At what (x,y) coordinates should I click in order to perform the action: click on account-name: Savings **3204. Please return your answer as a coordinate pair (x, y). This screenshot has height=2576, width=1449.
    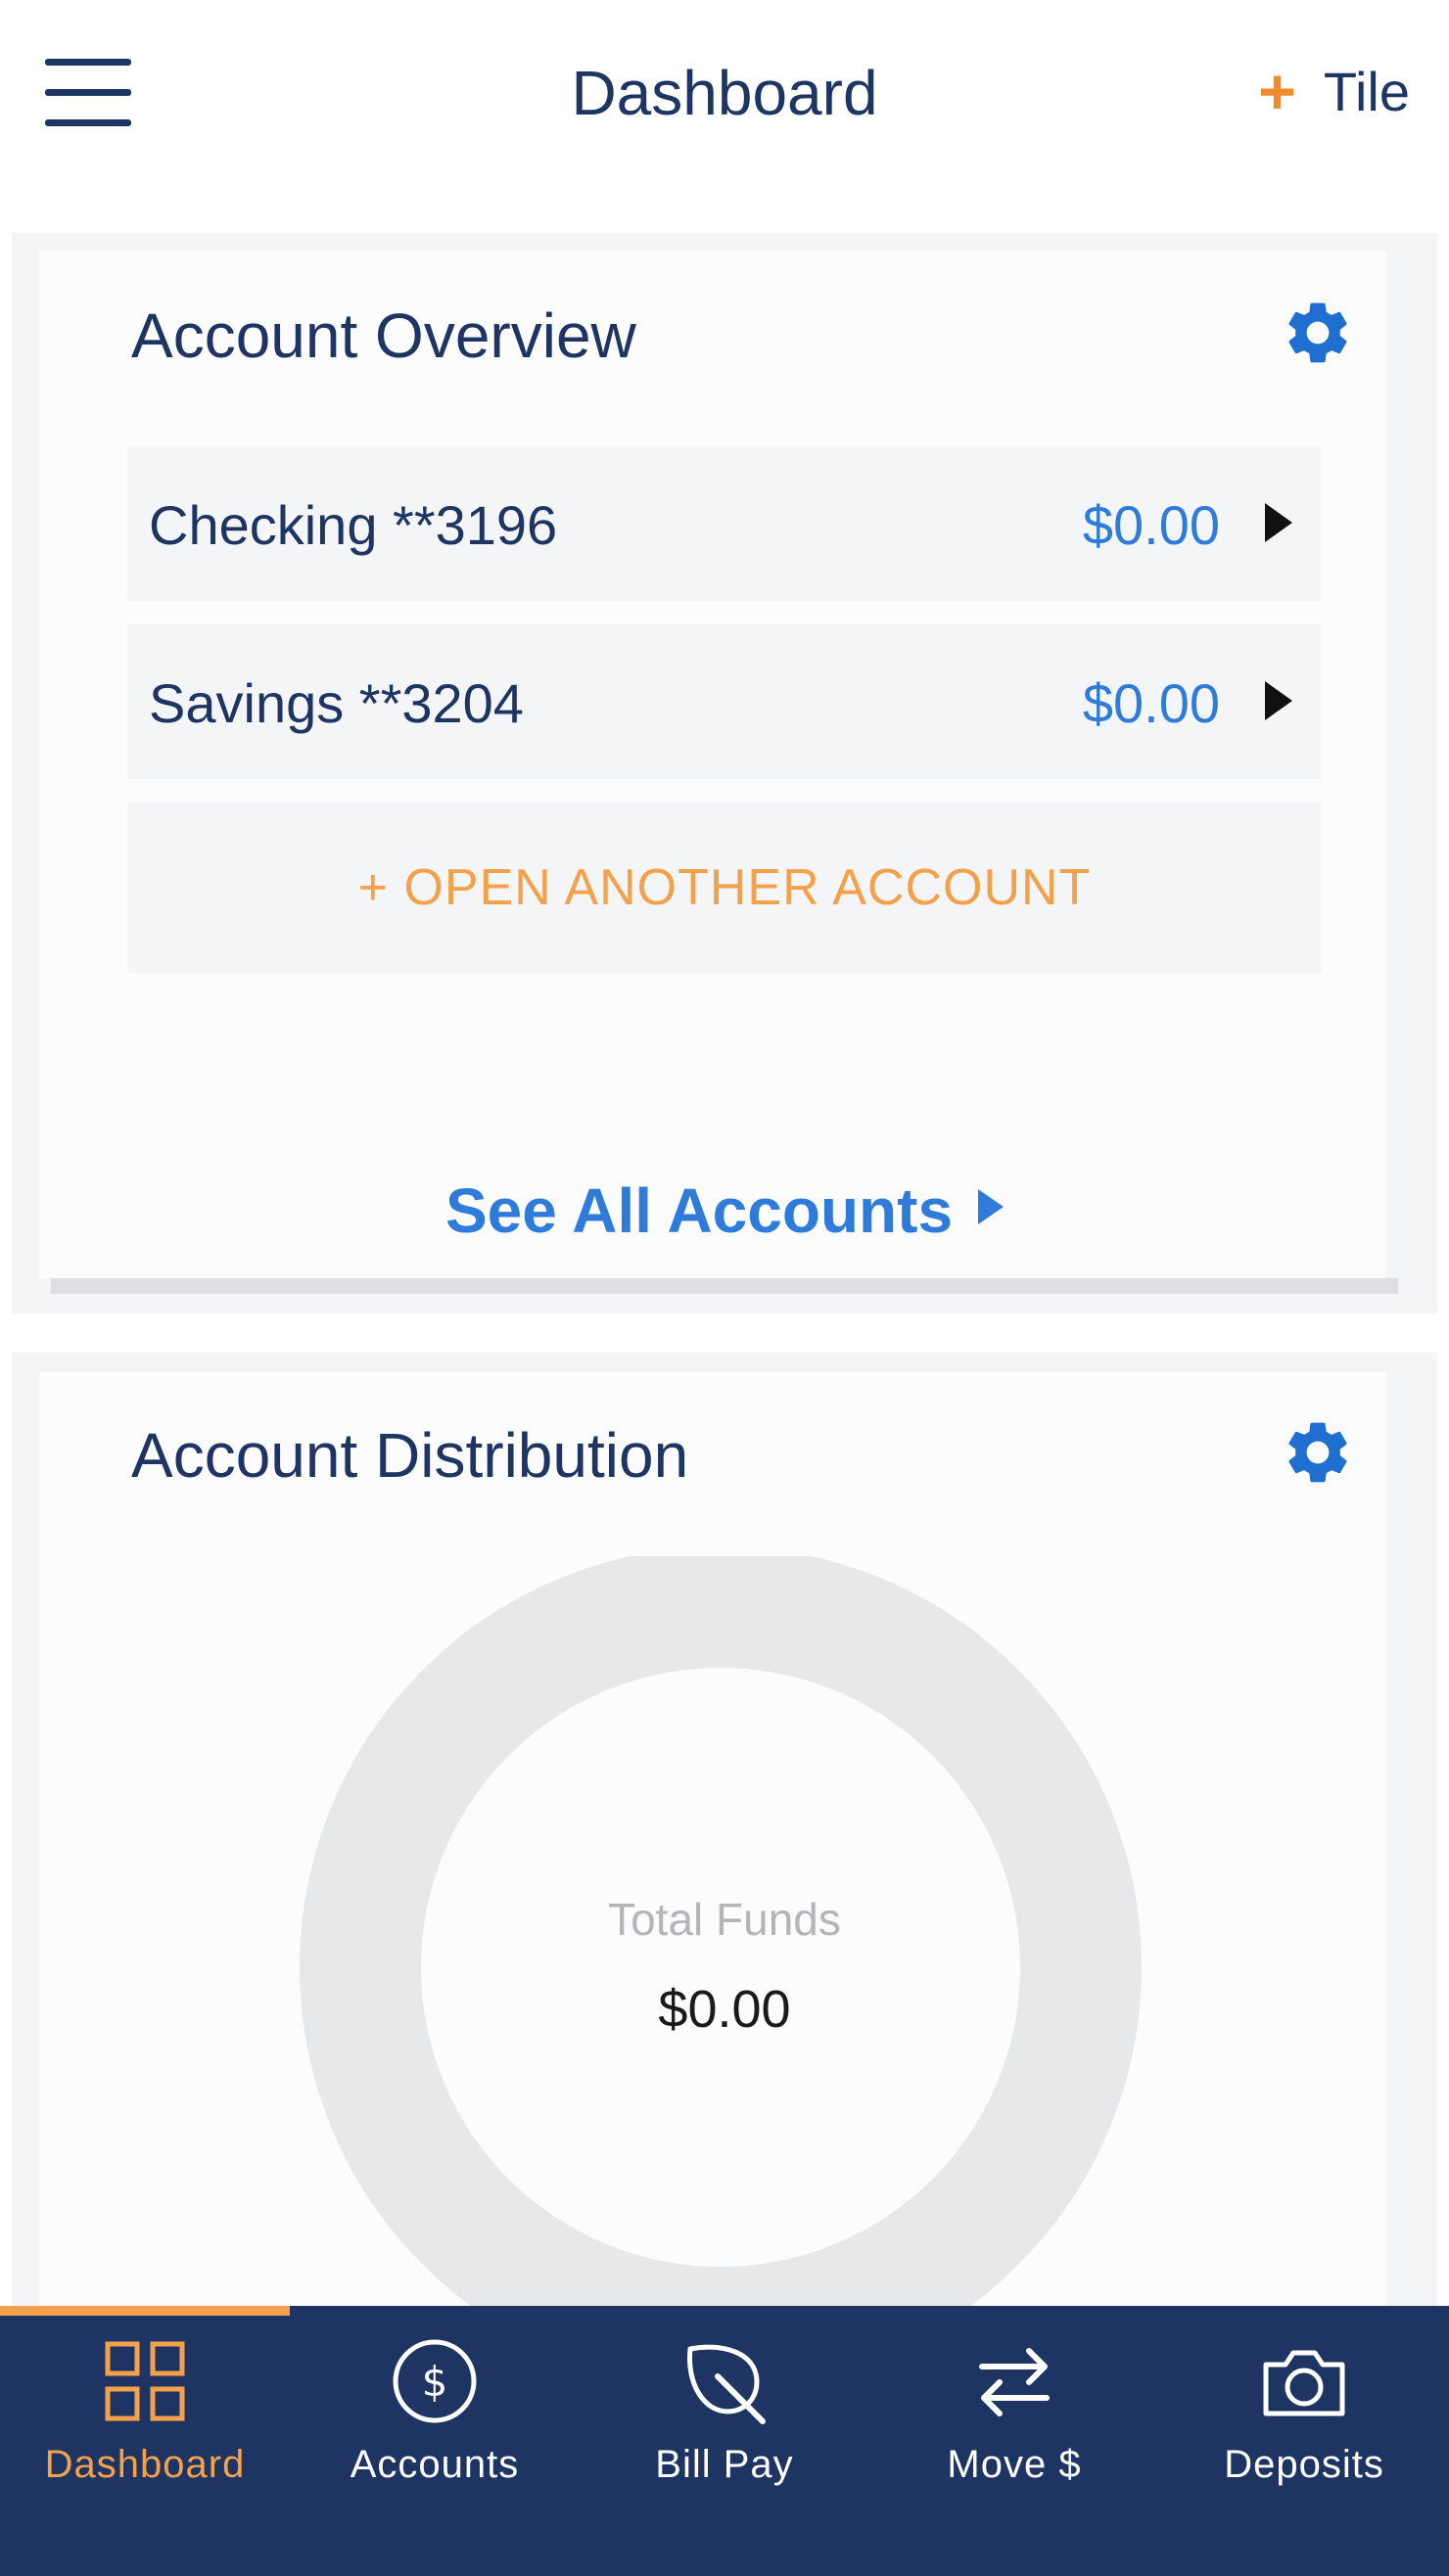
    Looking at the image, I should click on (336, 703).